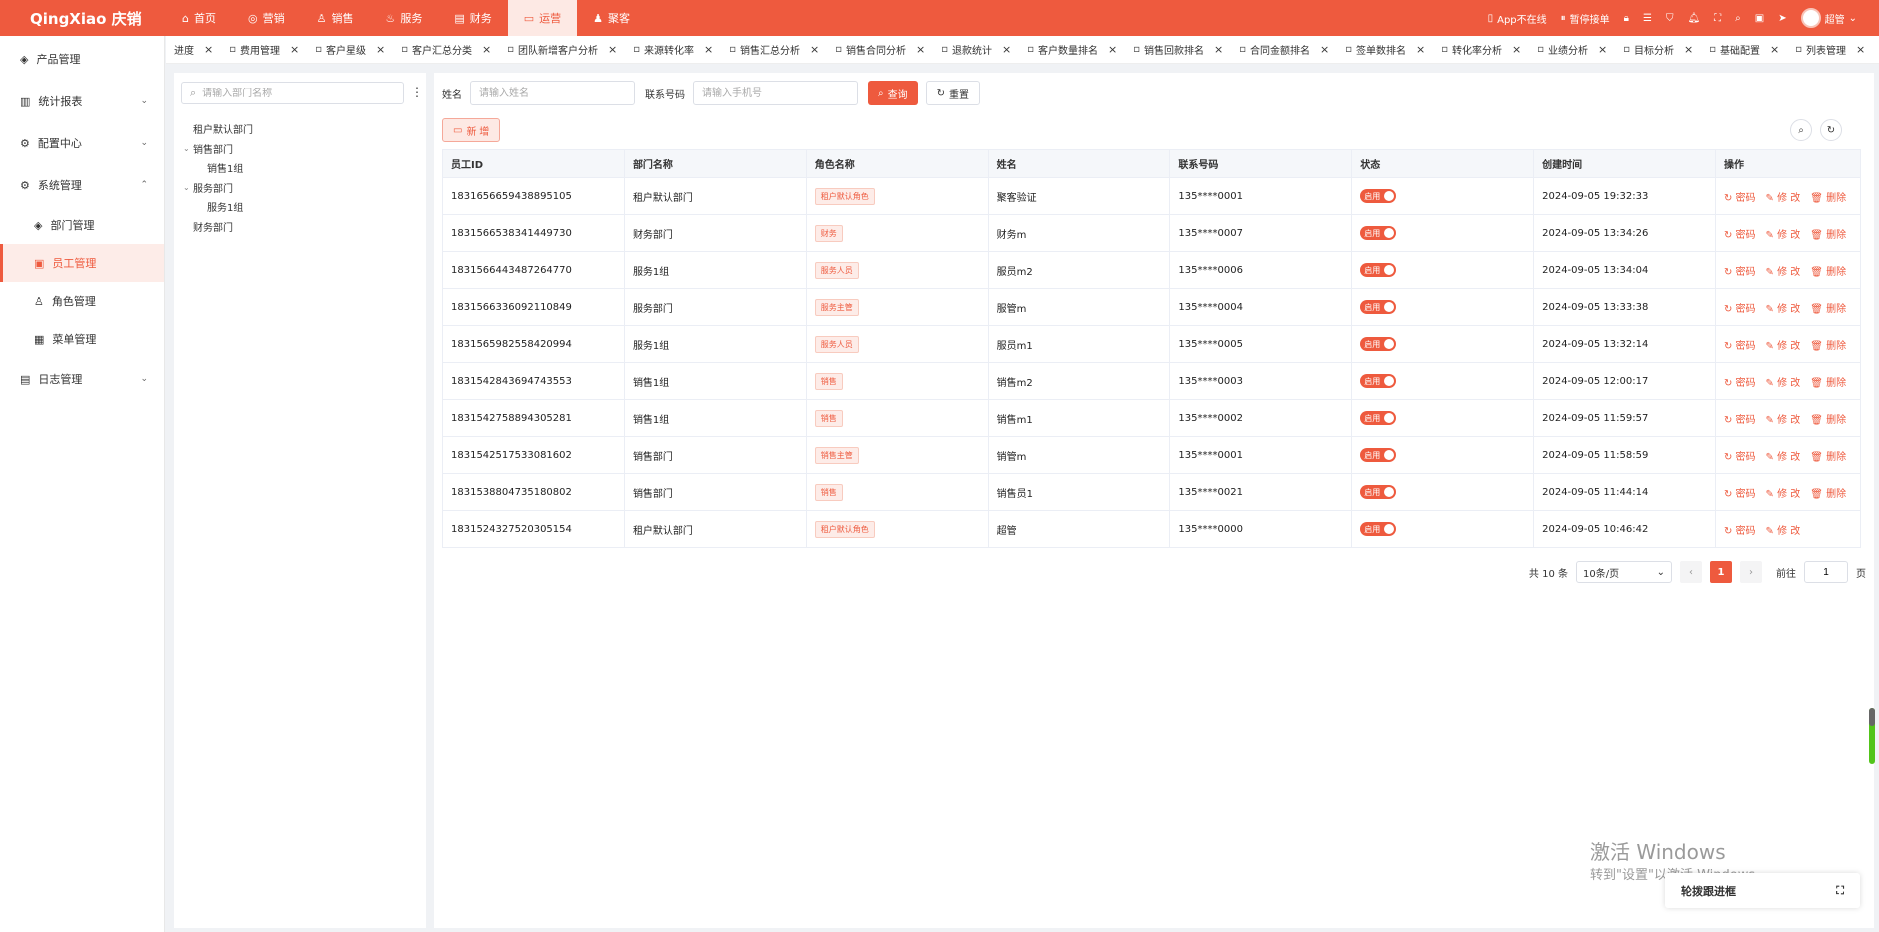 The image size is (1879, 932). What do you see at coordinates (199, 18) in the screenshot?
I see `nav-item-0: ⌂ 首页` at bounding box center [199, 18].